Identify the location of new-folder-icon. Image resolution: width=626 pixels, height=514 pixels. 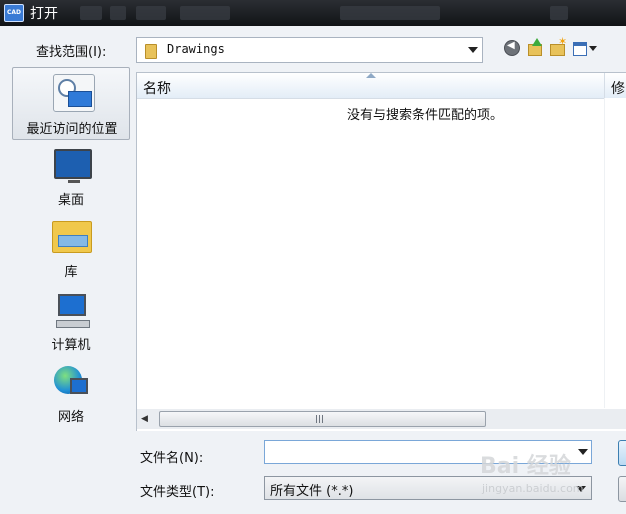
(558, 45).